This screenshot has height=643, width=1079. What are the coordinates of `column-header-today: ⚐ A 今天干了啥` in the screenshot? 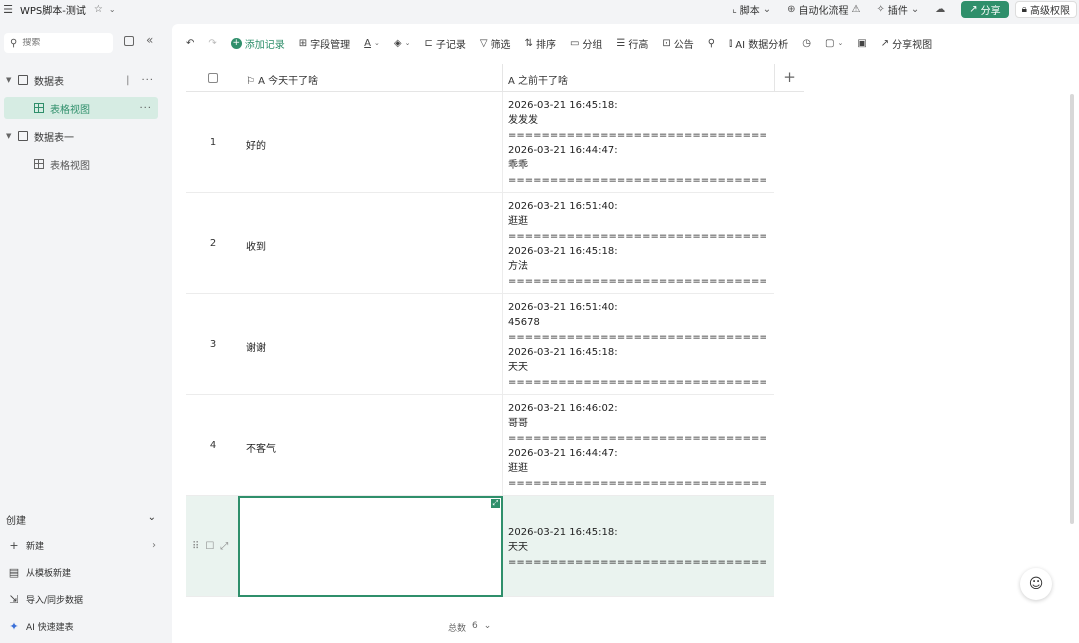 It's located at (282, 79).